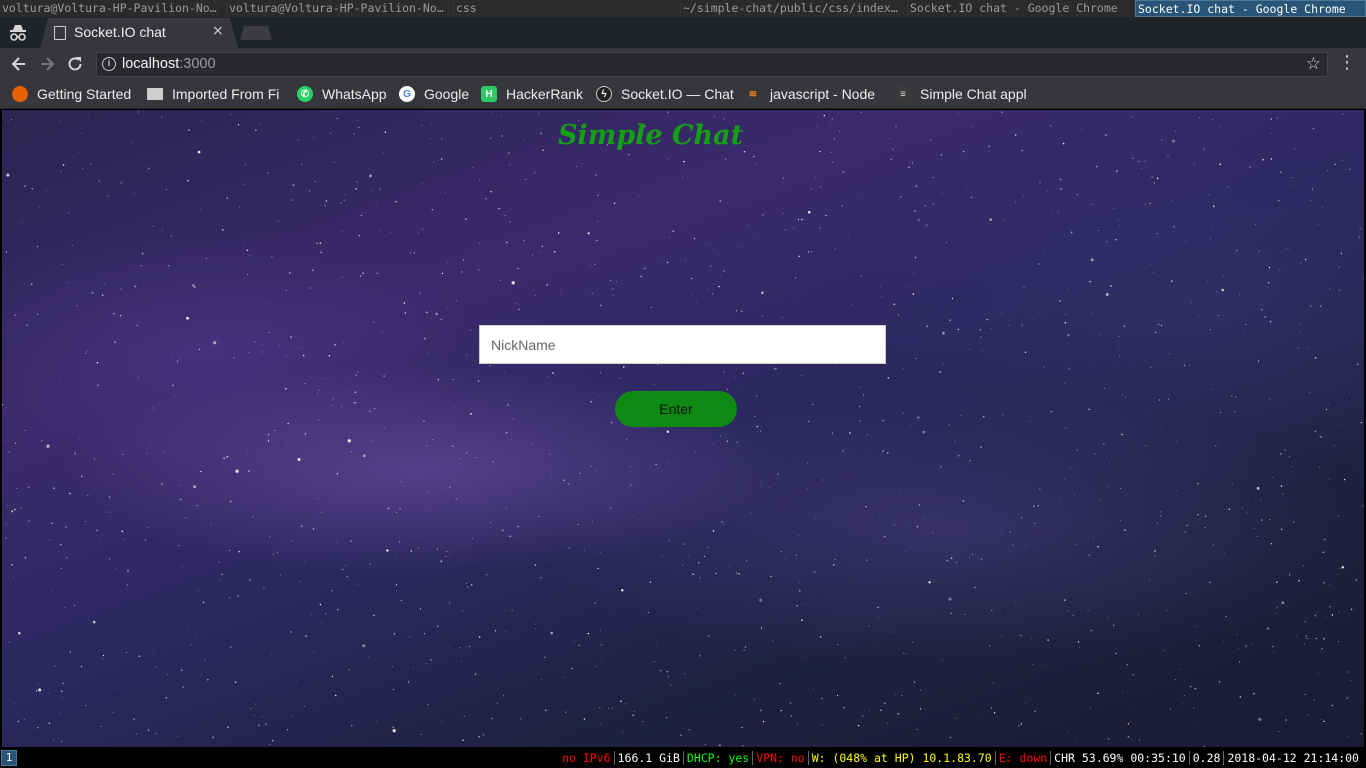  What do you see at coordinates (586, 758) in the screenshot?
I see `status-ipv6: no IPv6` at bounding box center [586, 758].